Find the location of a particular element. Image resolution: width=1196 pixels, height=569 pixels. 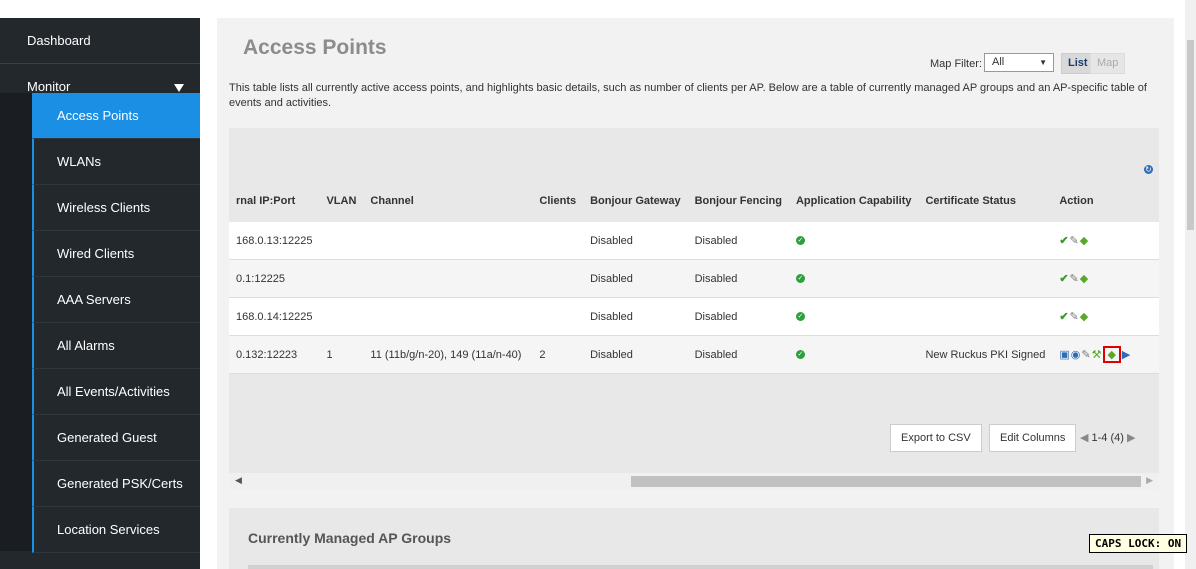

scroll-left-icon: ◀ is located at coordinates (238, 480).